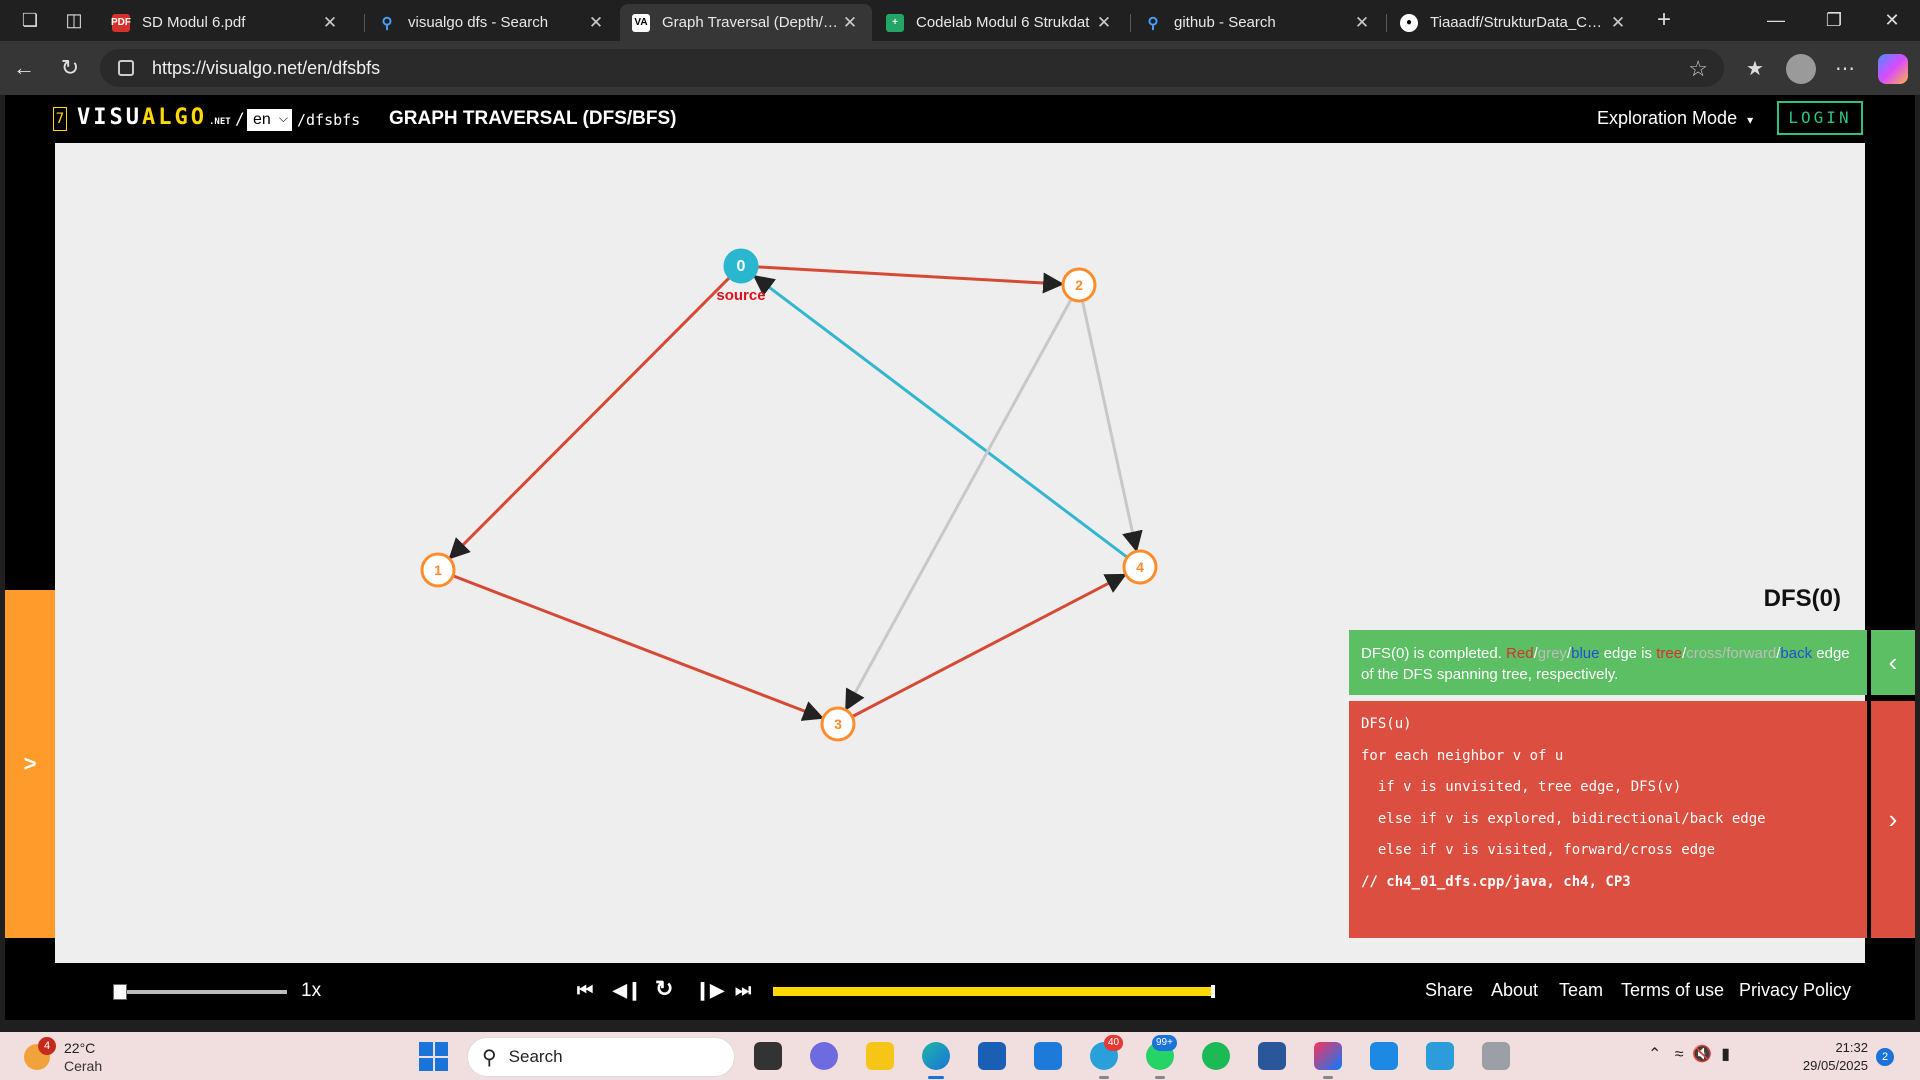 The image size is (1920, 1080). What do you see at coordinates (743, 990) in the screenshot?
I see `go-to-end-icon: ⏭` at bounding box center [743, 990].